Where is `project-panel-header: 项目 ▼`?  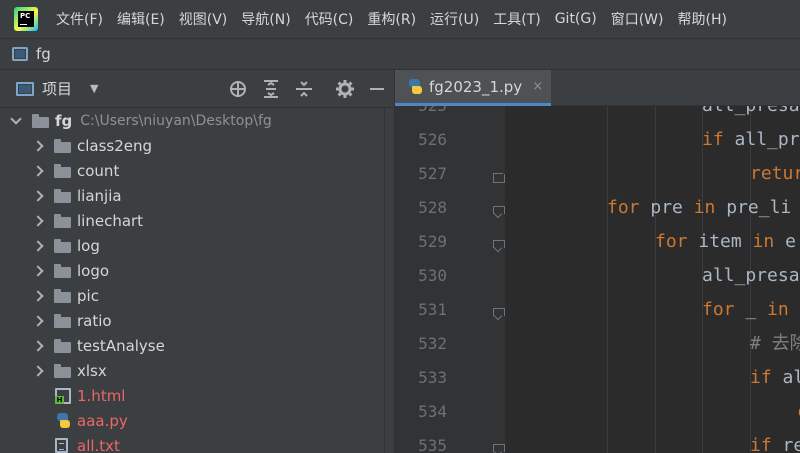 project-panel-header: 项目 ▼ is located at coordinates (197, 89).